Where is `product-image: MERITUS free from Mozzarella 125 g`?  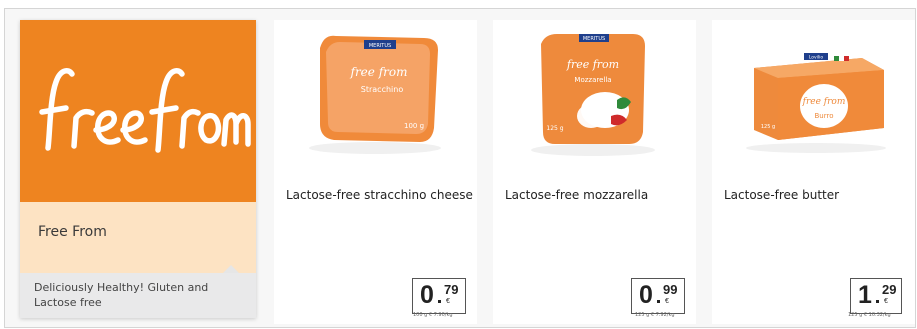 product-image: MERITUS free from Mozzarella 125 g is located at coordinates (594, 95).